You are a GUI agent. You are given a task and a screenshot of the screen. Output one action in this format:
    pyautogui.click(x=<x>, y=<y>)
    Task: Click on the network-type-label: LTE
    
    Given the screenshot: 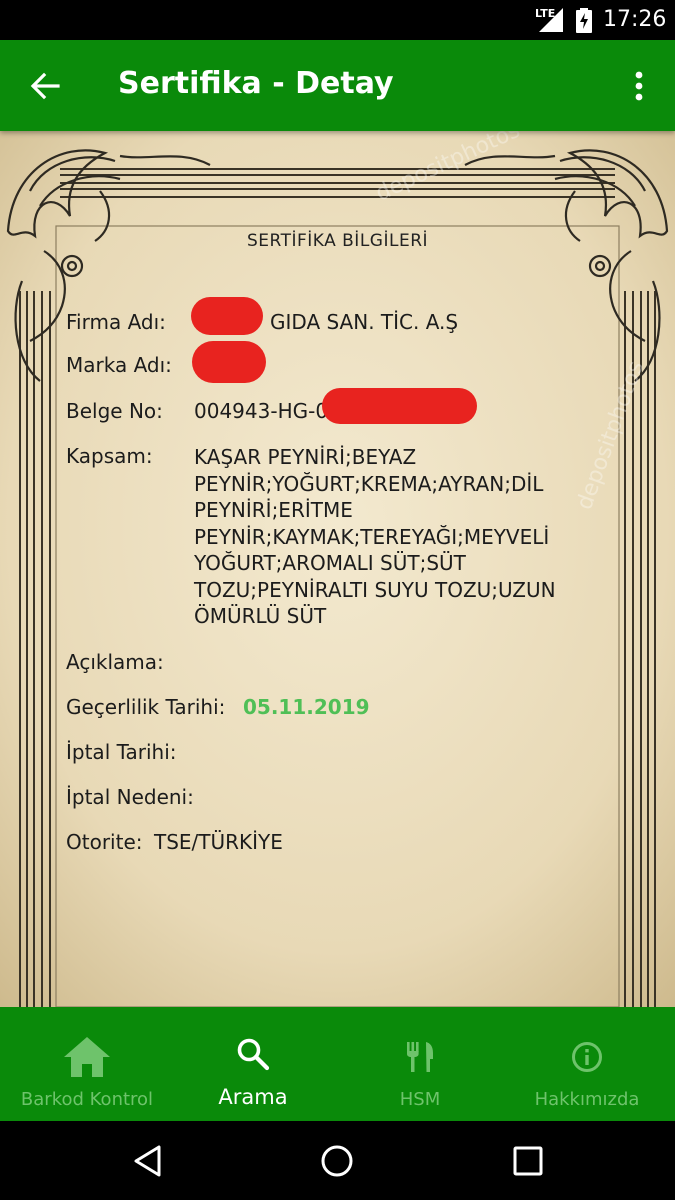 What is the action you would take?
    pyautogui.click(x=545, y=13)
    